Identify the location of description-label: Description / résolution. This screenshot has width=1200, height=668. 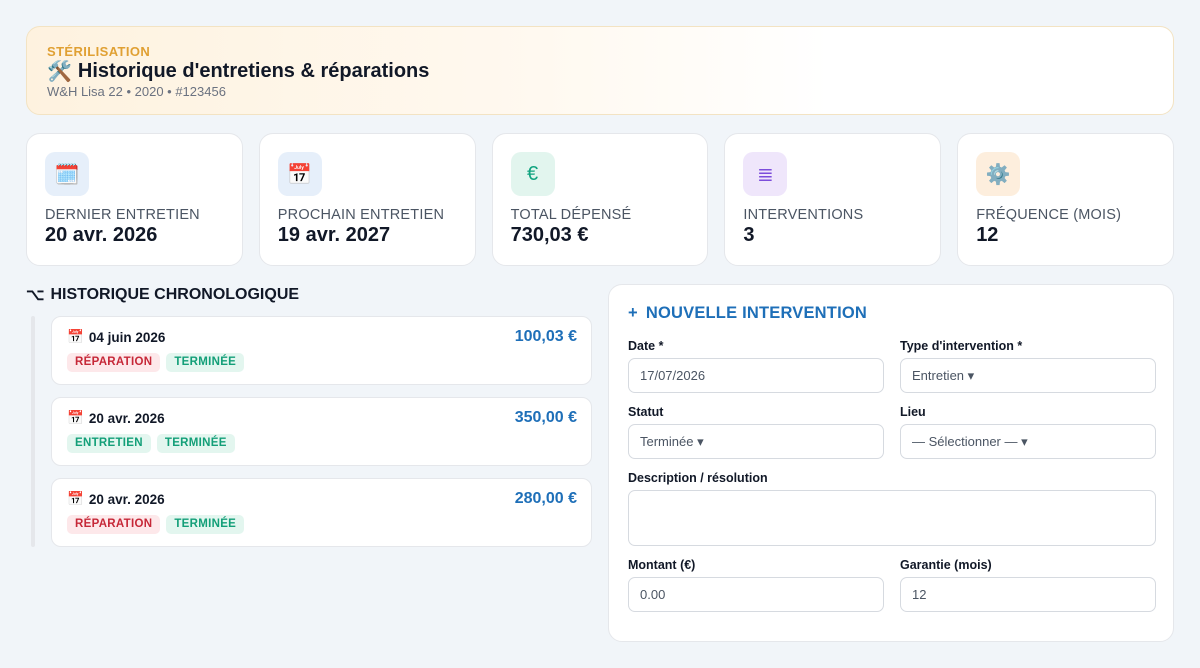
(698, 478).